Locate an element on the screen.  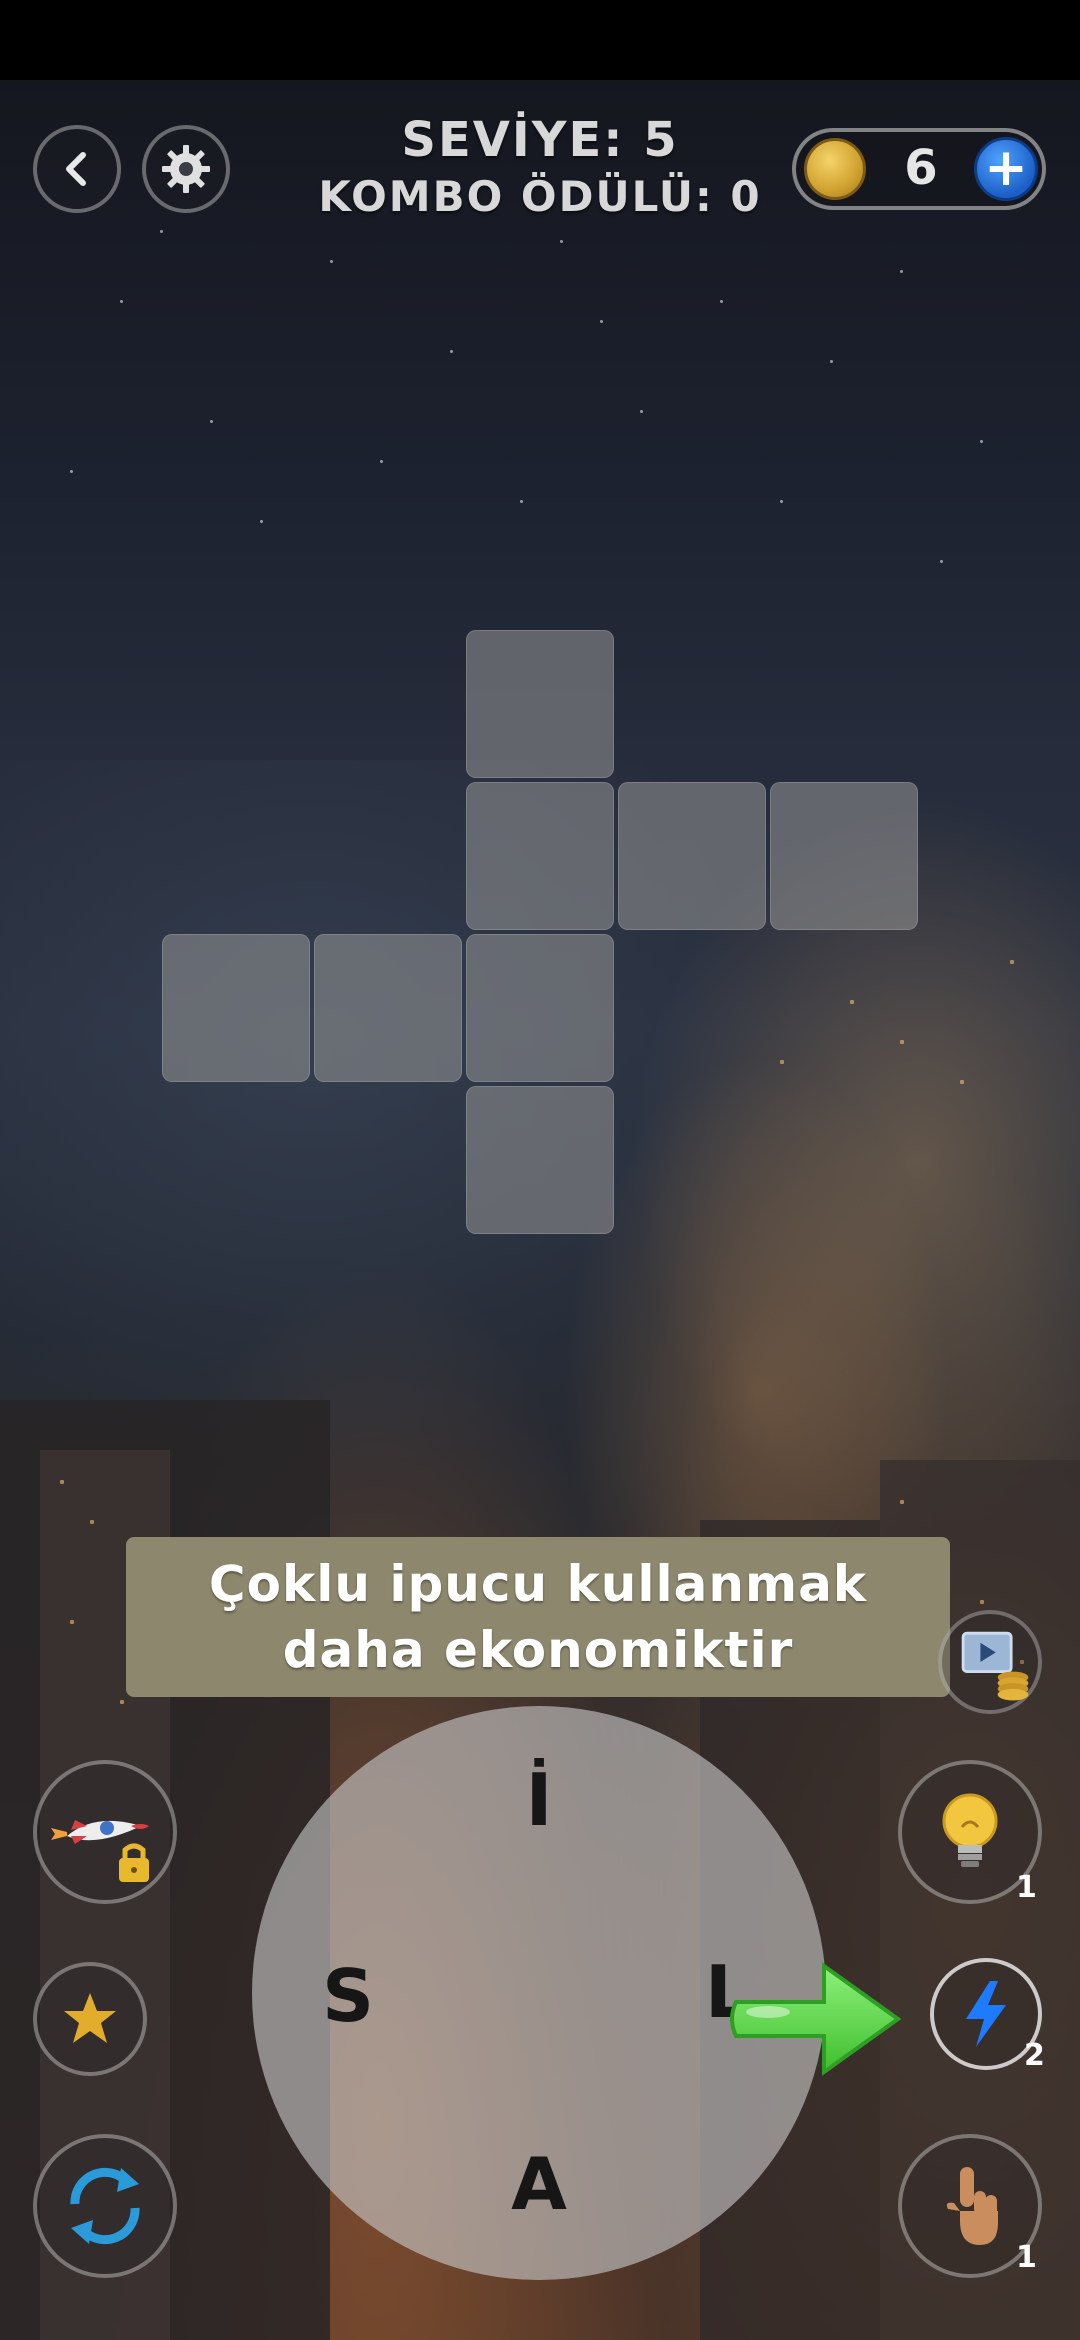
rocket-lock-icon is located at coordinates (100, 1851).